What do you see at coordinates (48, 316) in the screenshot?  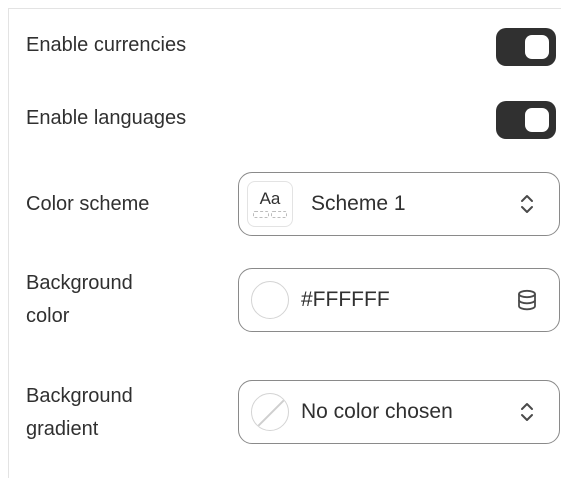 I see `background-color-label-line2: color` at bounding box center [48, 316].